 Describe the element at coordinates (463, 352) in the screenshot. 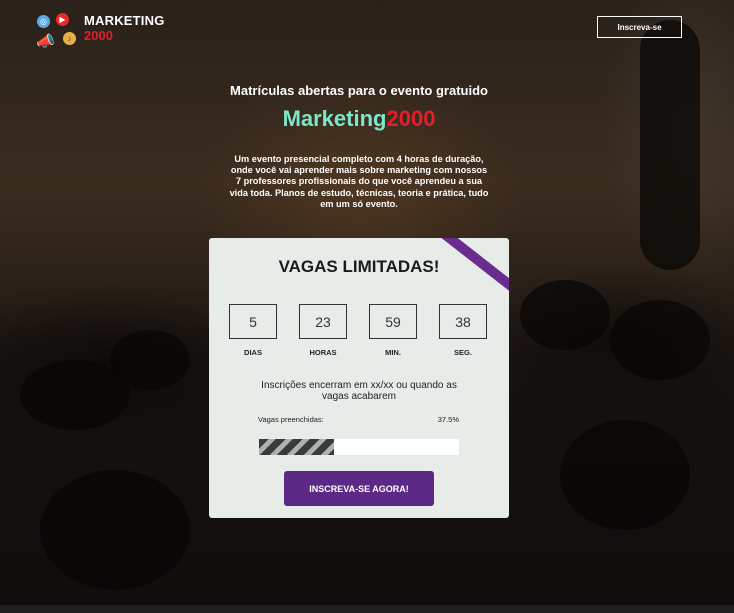

I see `countdown-seconds-label: SEG.` at that location.